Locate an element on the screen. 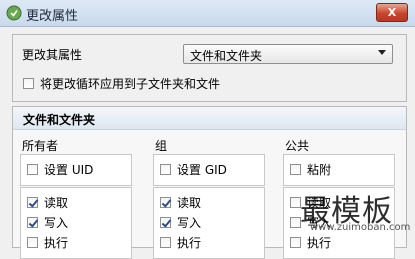 The width and height of the screenshot is (415, 259). owner-special-box: 设置 UID is located at coordinates (76, 170).